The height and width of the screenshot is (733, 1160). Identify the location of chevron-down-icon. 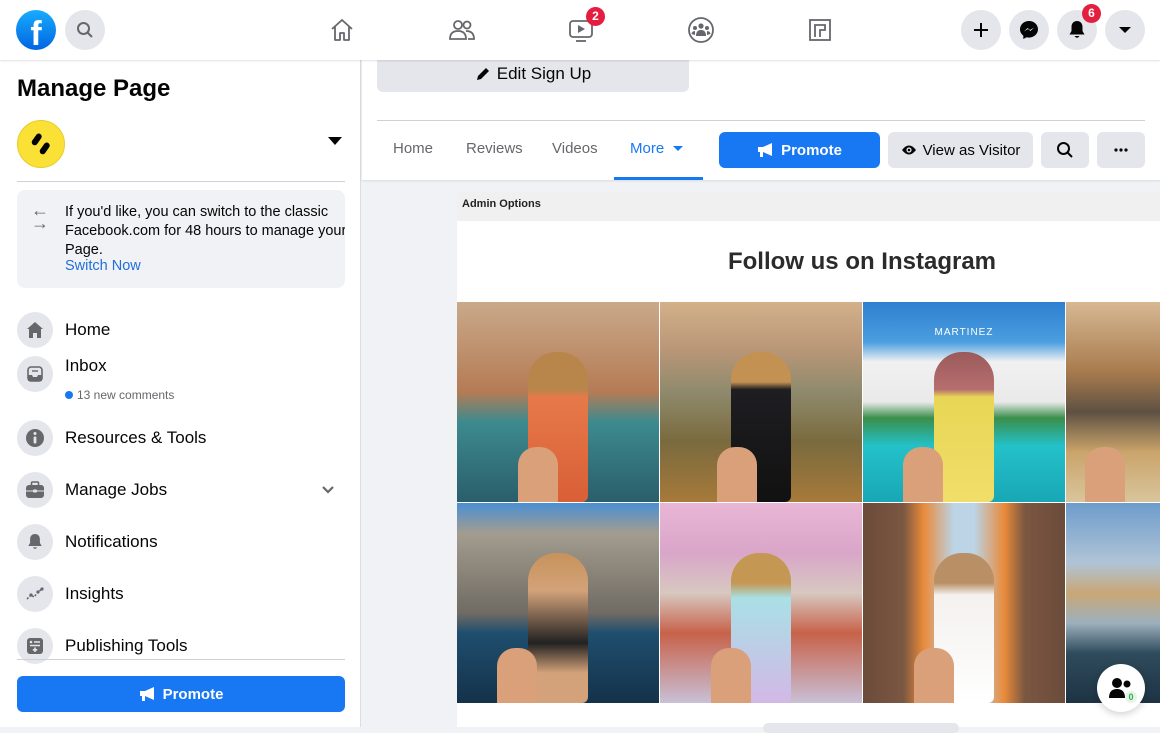
(328, 491).